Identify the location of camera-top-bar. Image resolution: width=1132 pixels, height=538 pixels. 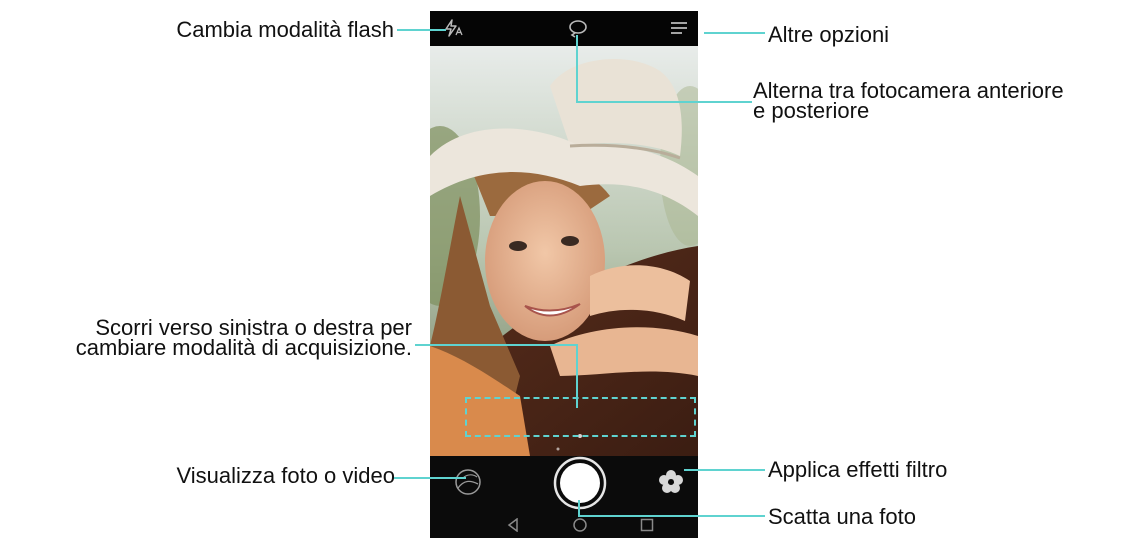
(564, 28).